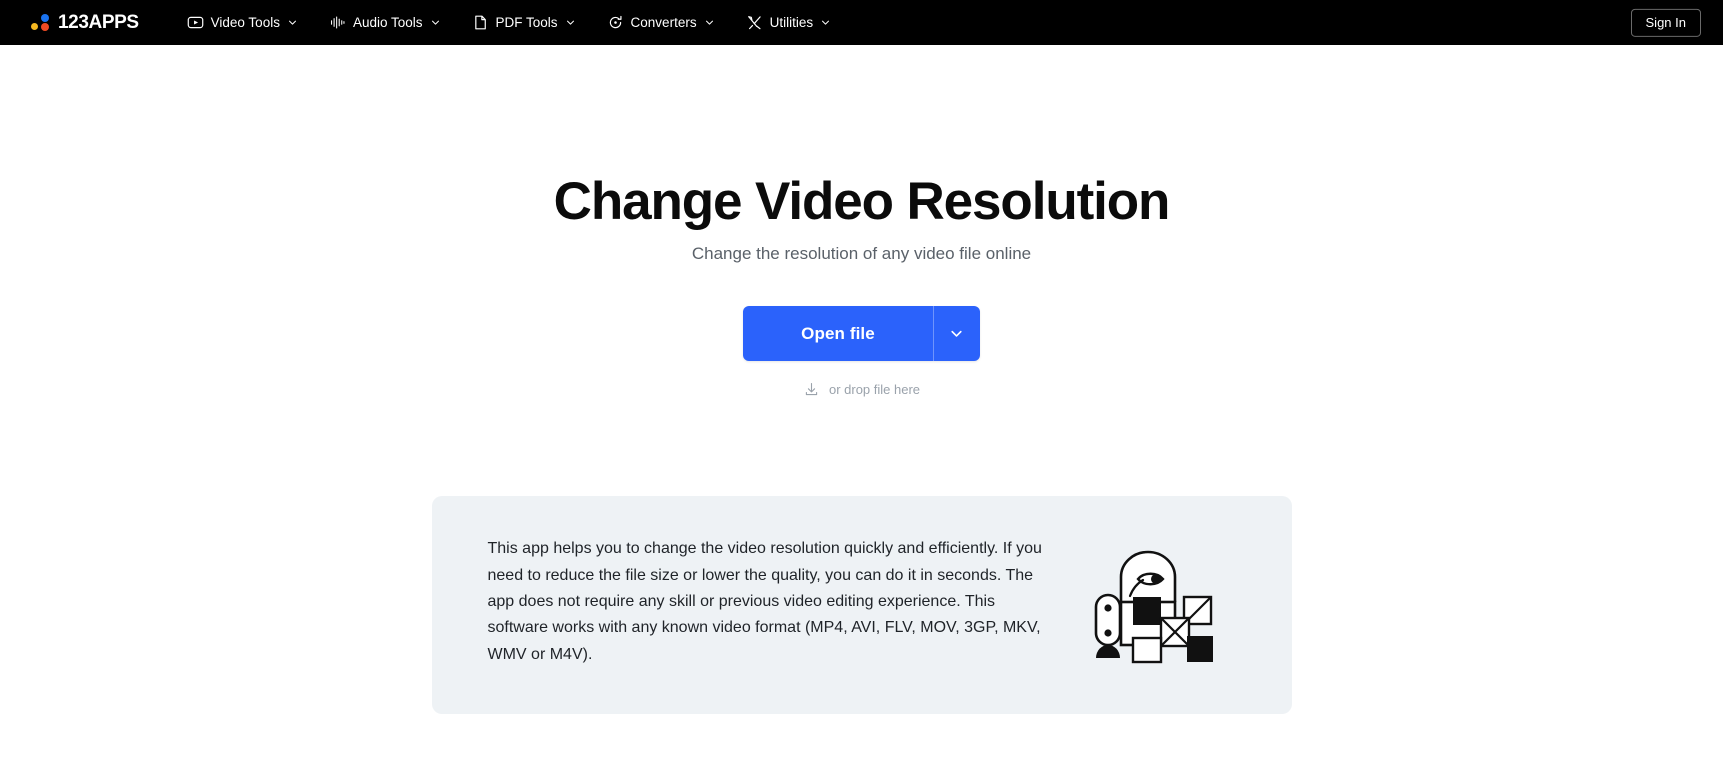 The width and height of the screenshot is (1723, 764). What do you see at coordinates (1665, 22) in the screenshot?
I see `sign-in-button: Sign In` at bounding box center [1665, 22].